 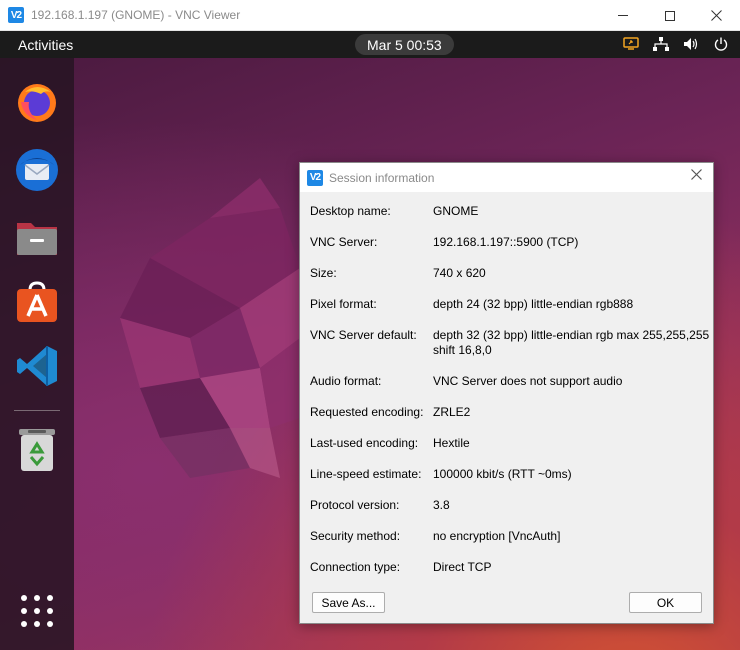 I want to click on dialog-close-button, so click(x=696, y=176).